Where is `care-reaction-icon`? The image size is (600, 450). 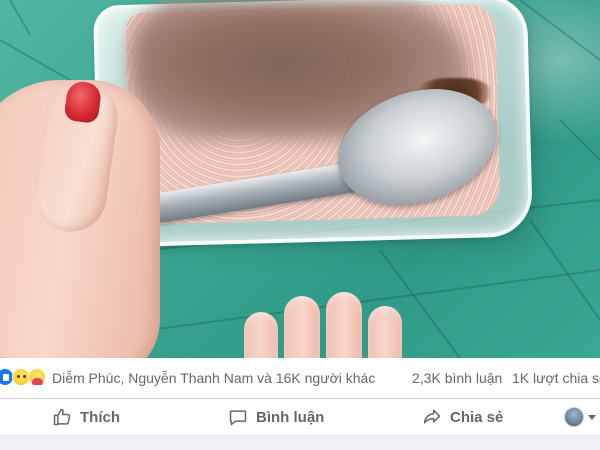 care-reaction-icon is located at coordinates (37, 377).